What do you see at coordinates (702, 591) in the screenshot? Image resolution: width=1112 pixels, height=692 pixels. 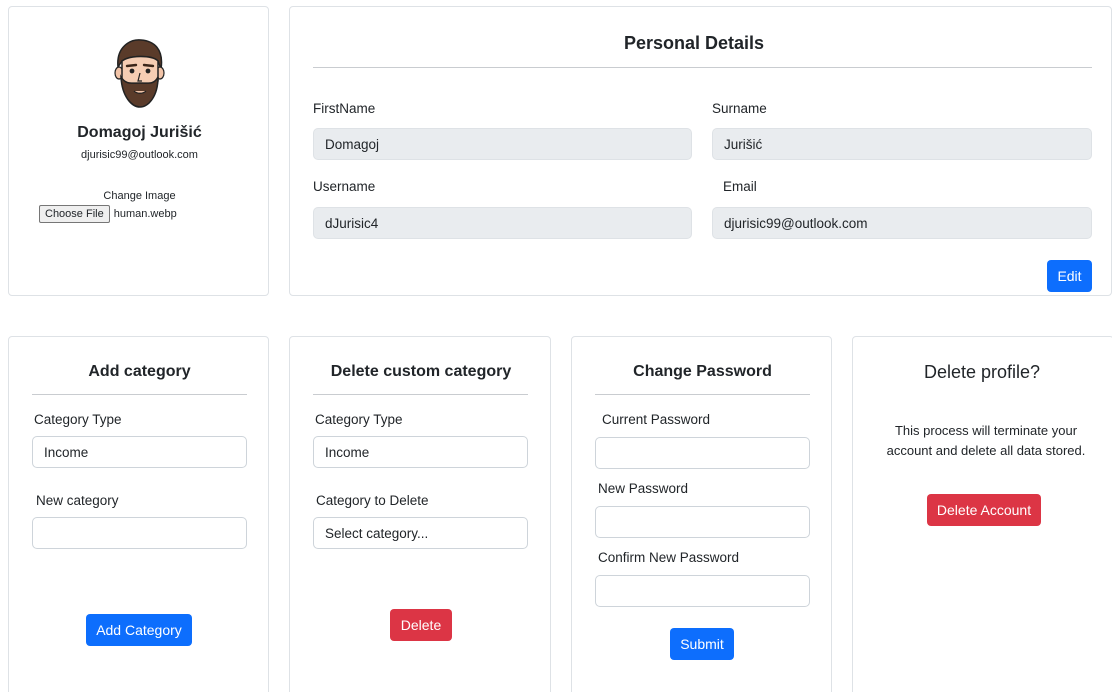 I see `confirm-password-input` at bounding box center [702, 591].